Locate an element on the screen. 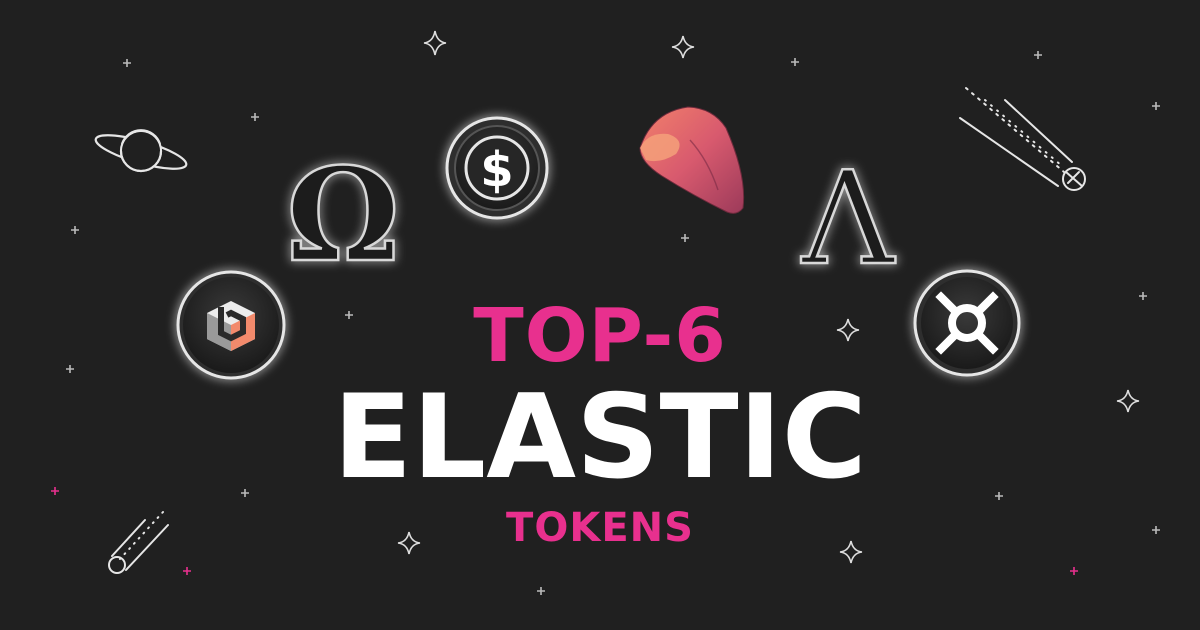 This screenshot has width=1200, height=630. lambda-icon: Λ is located at coordinates (849, 220).